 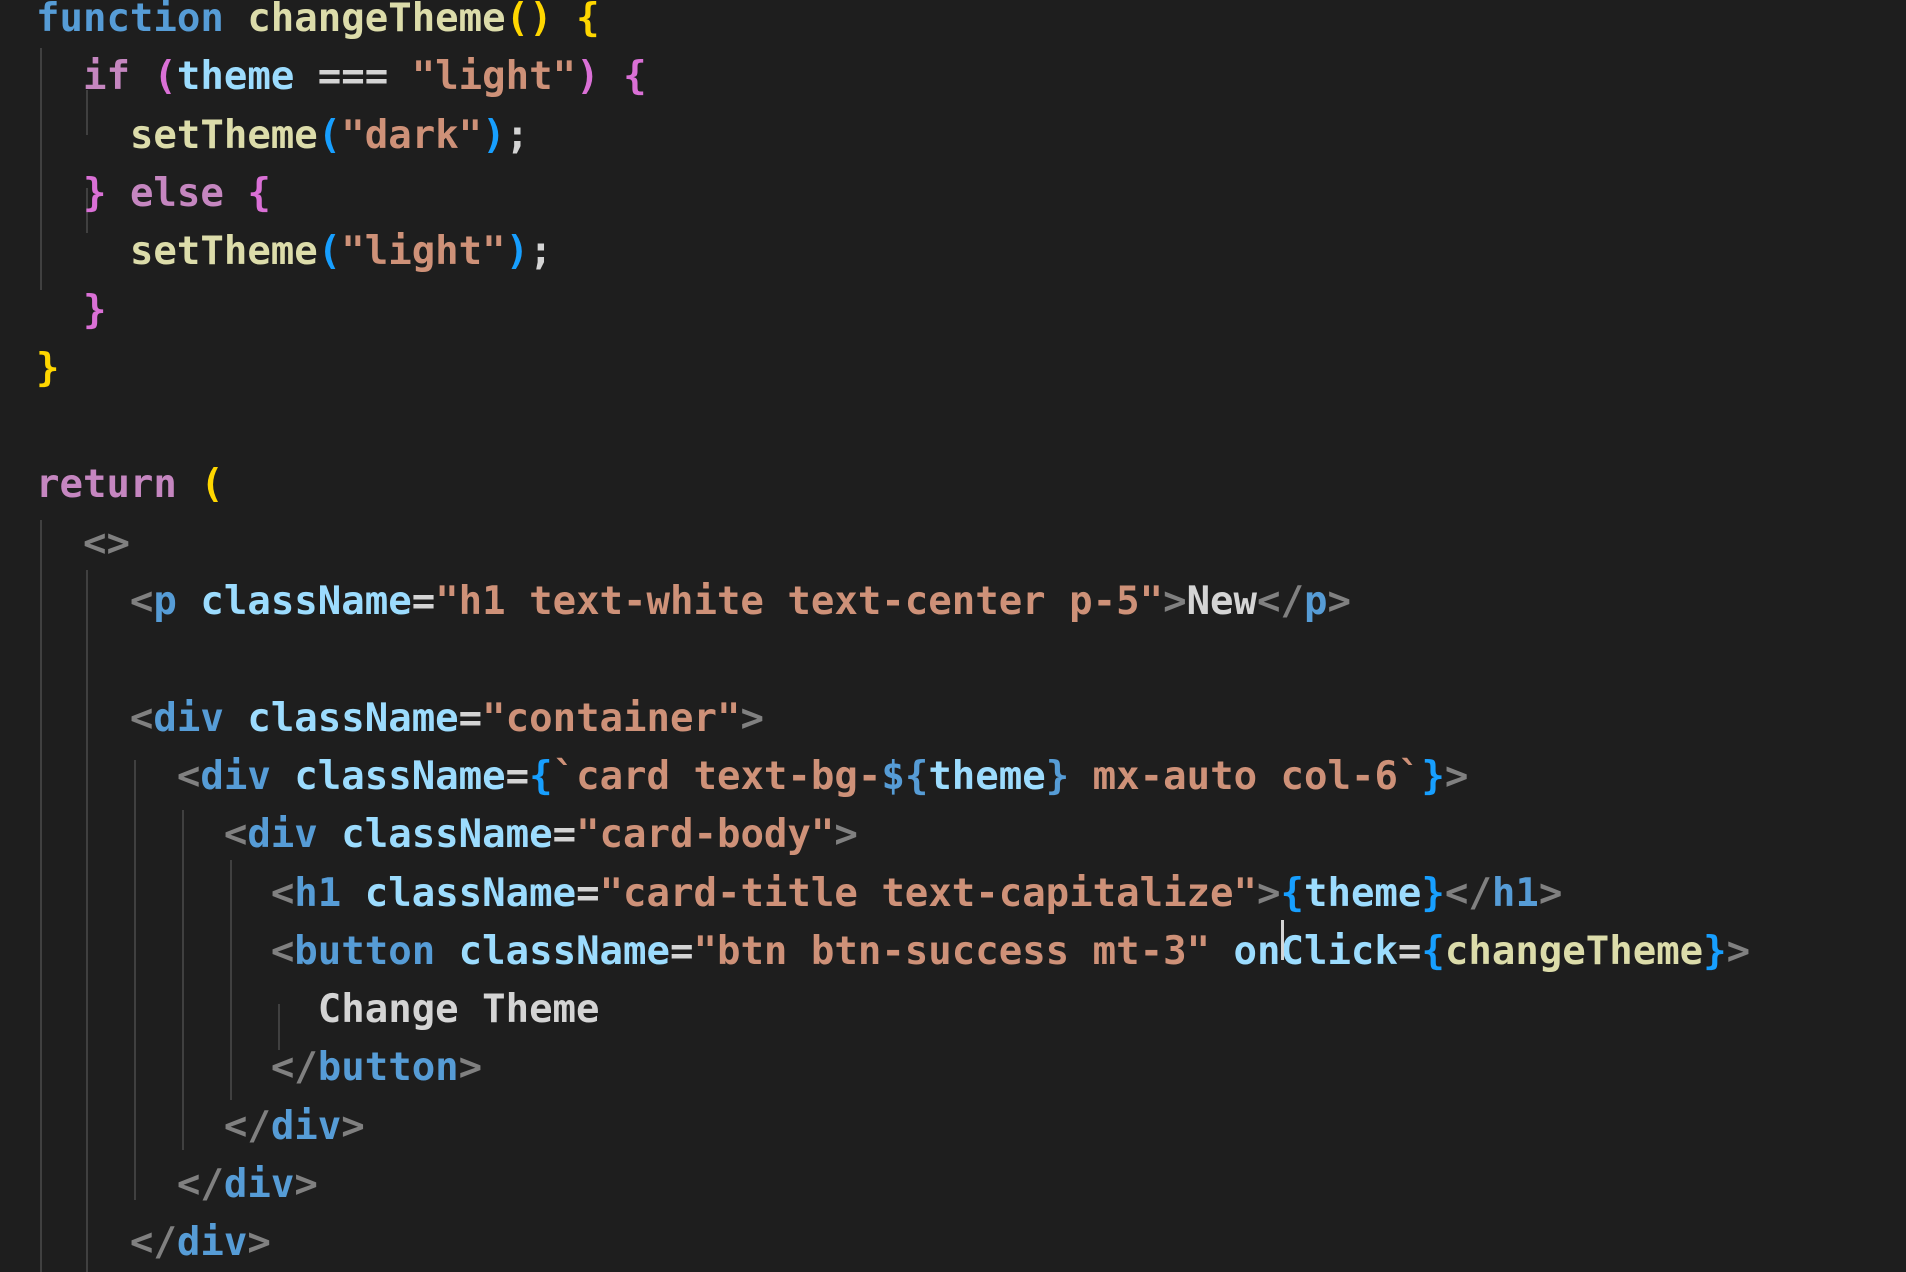 I want to click on code-line: <div className="container">, so click(x=971, y=719).